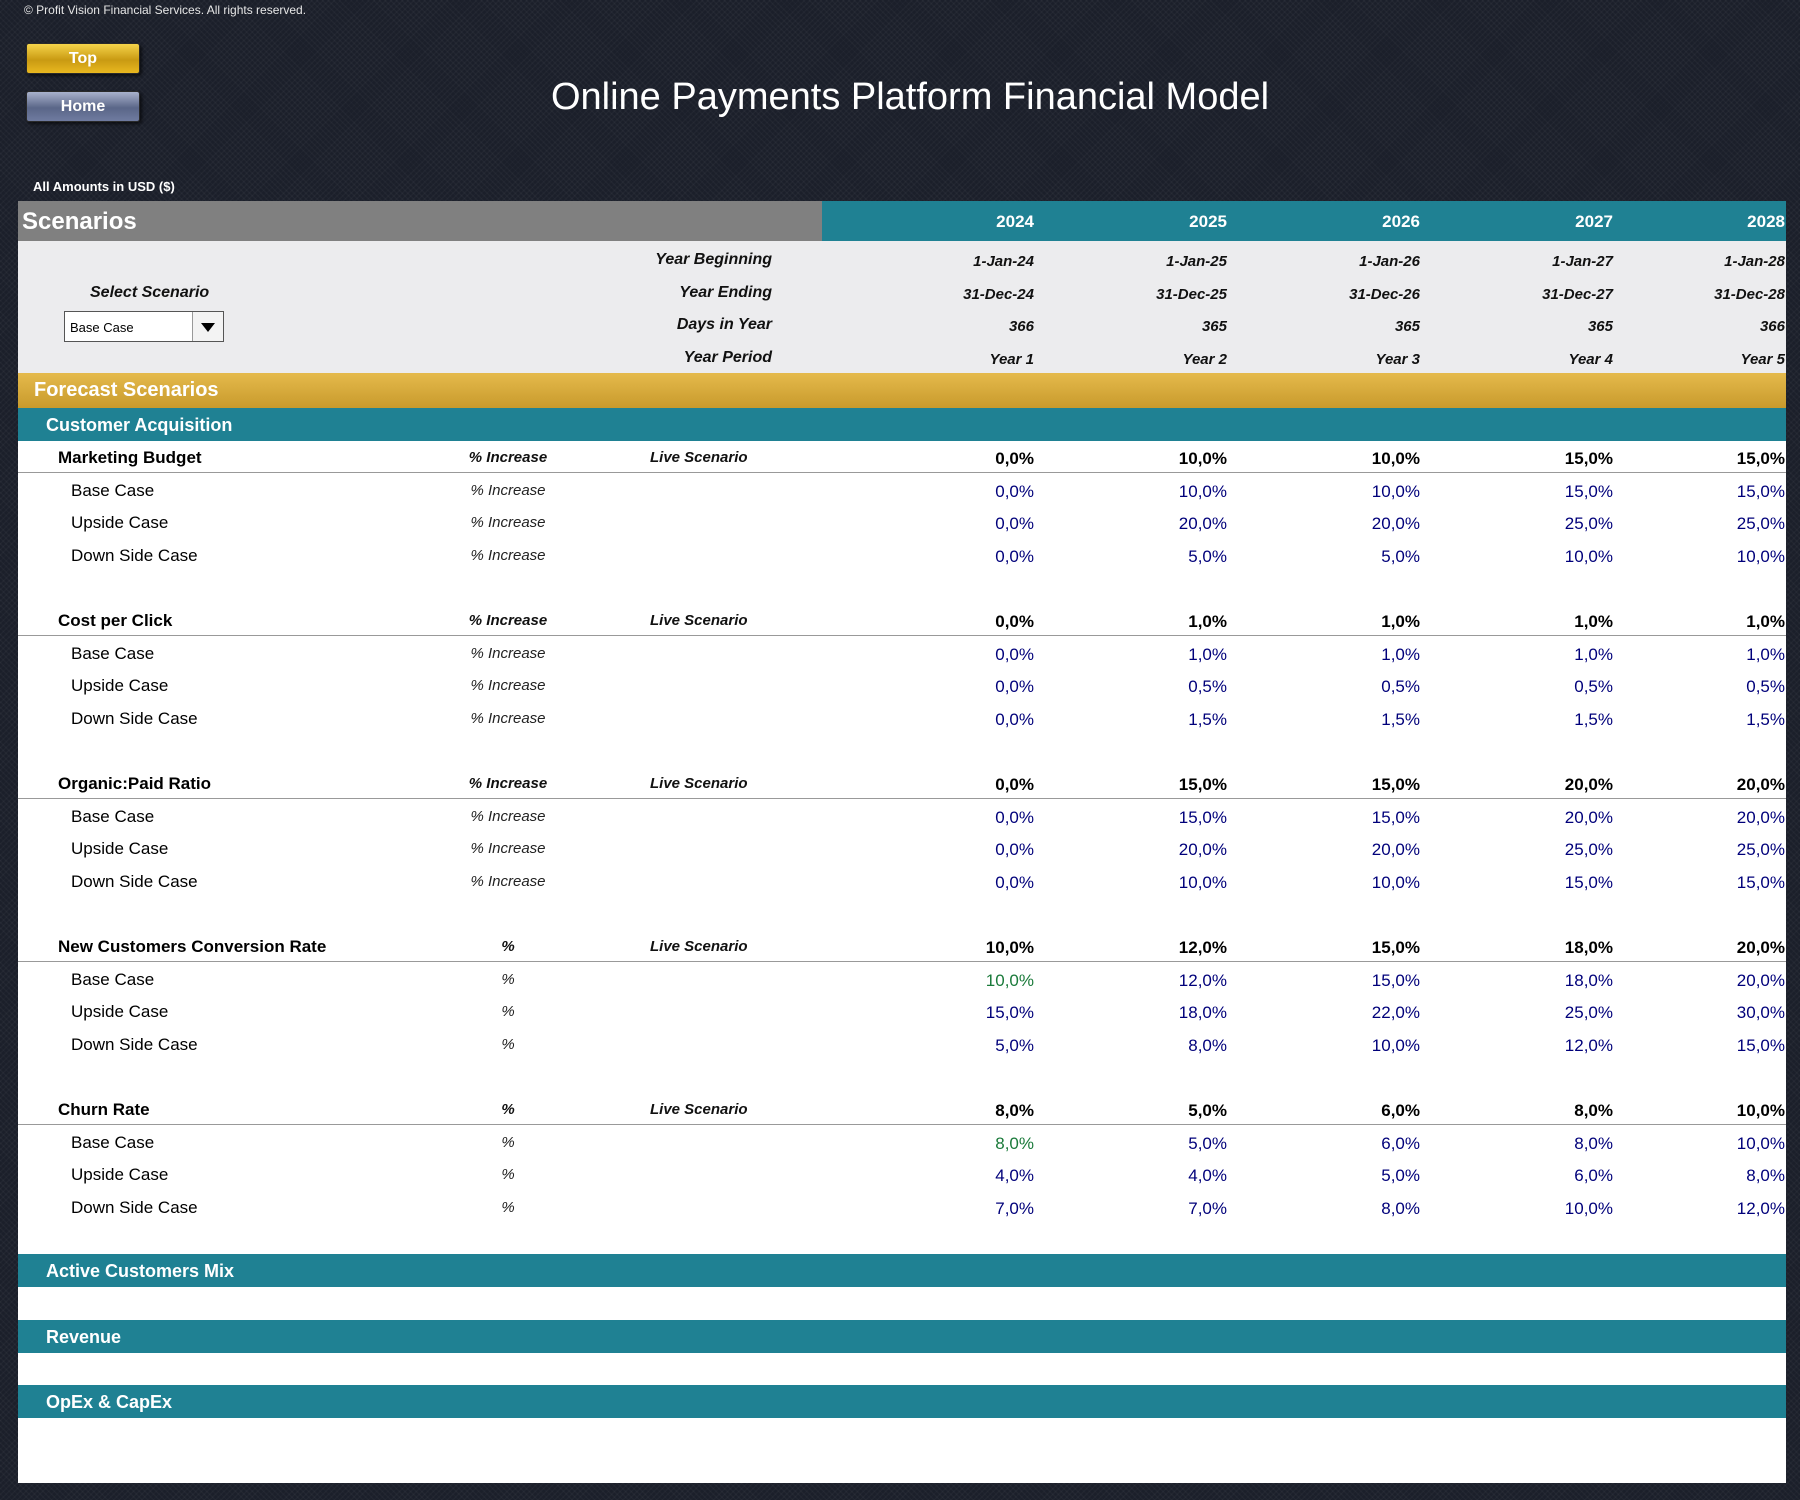 This screenshot has width=1800, height=1500. Describe the element at coordinates (102, 327) in the screenshot. I see `scenario-dropdown-value: Base Case` at that location.